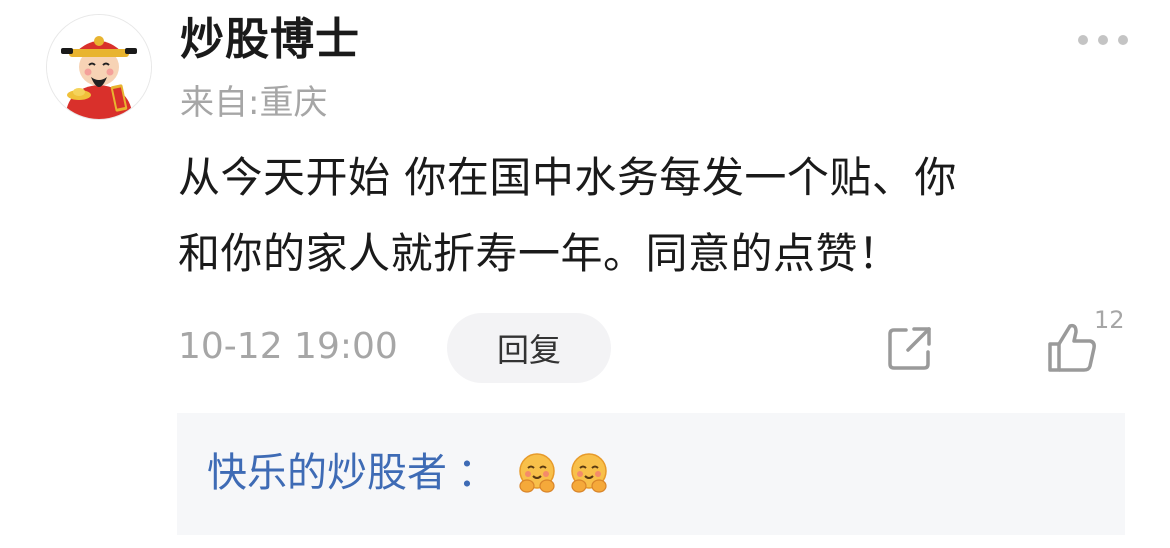 The height and width of the screenshot is (548, 1170). I want to click on sub-reply-colon: ：, so click(477, 473).